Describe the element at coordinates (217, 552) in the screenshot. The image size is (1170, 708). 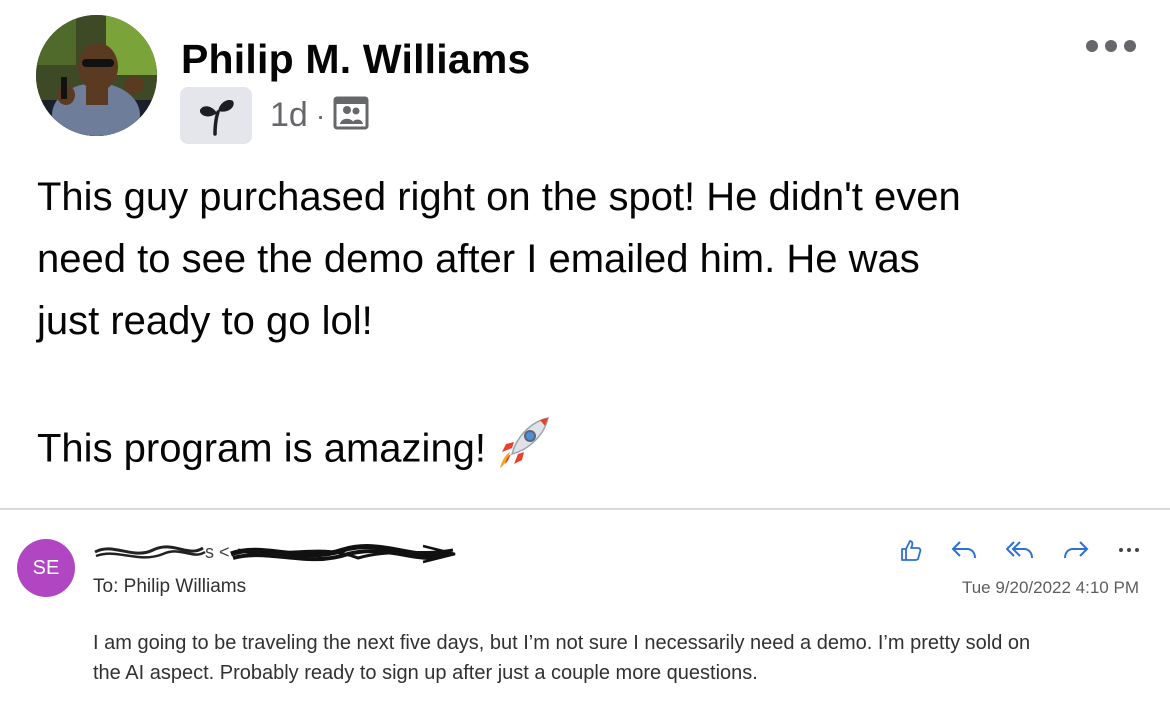
I see `svg-text: s <` at that location.